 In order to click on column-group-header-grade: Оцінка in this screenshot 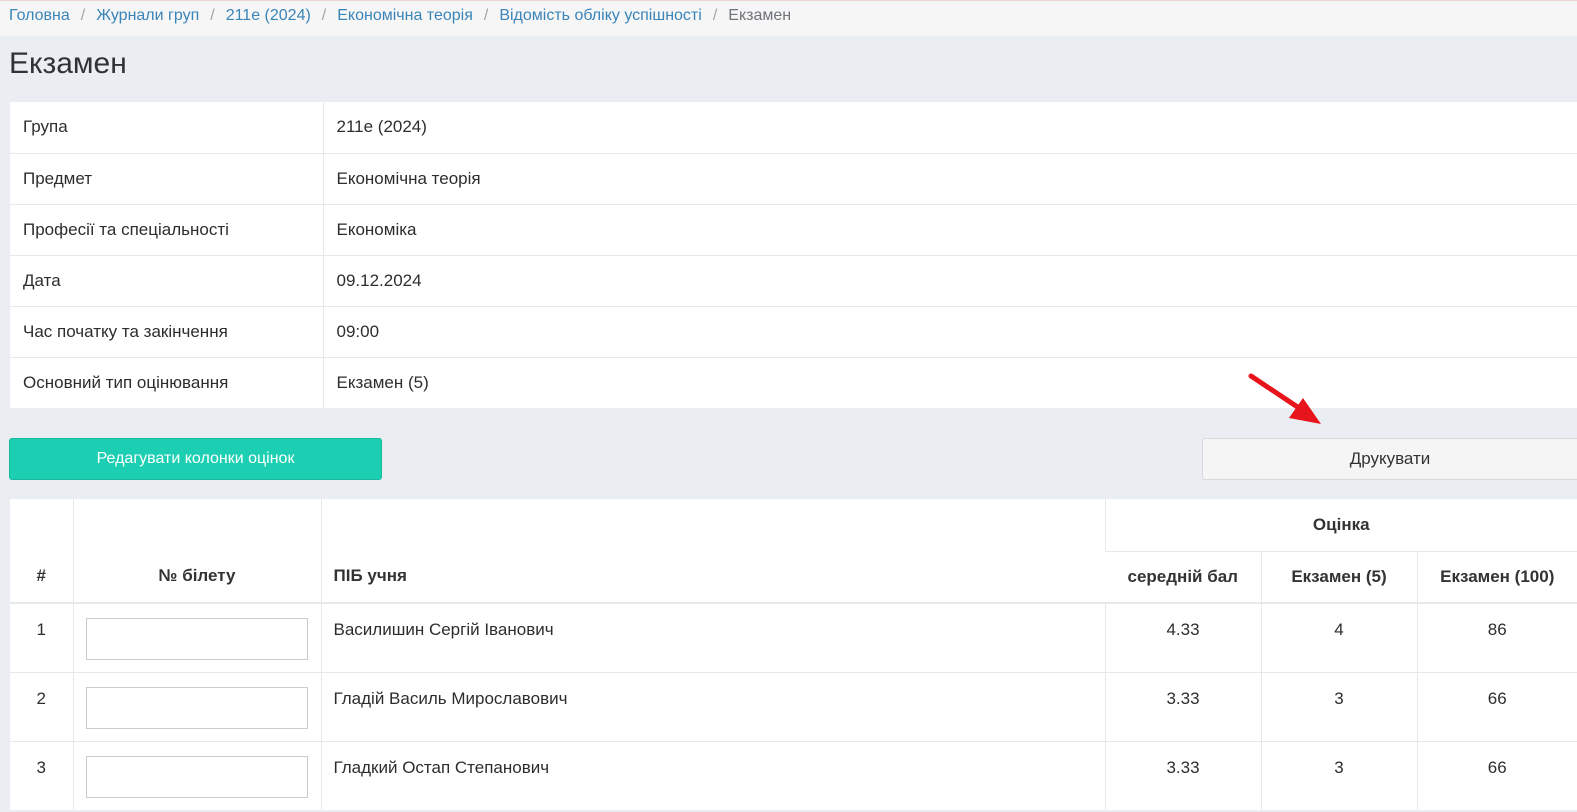, I will do `click(1340, 525)`.